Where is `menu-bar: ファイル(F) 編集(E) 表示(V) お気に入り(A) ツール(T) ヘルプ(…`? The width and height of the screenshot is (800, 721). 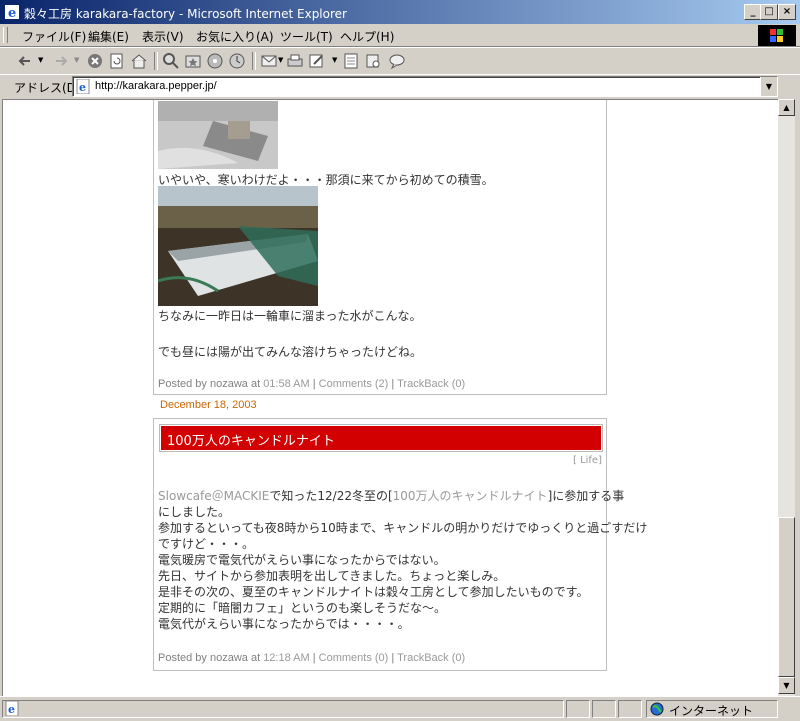 menu-bar: ファイル(F) 編集(E) 表示(V) お気に入り(A) ツール(T) ヘルプ(… is located at coordinates (400, 35).